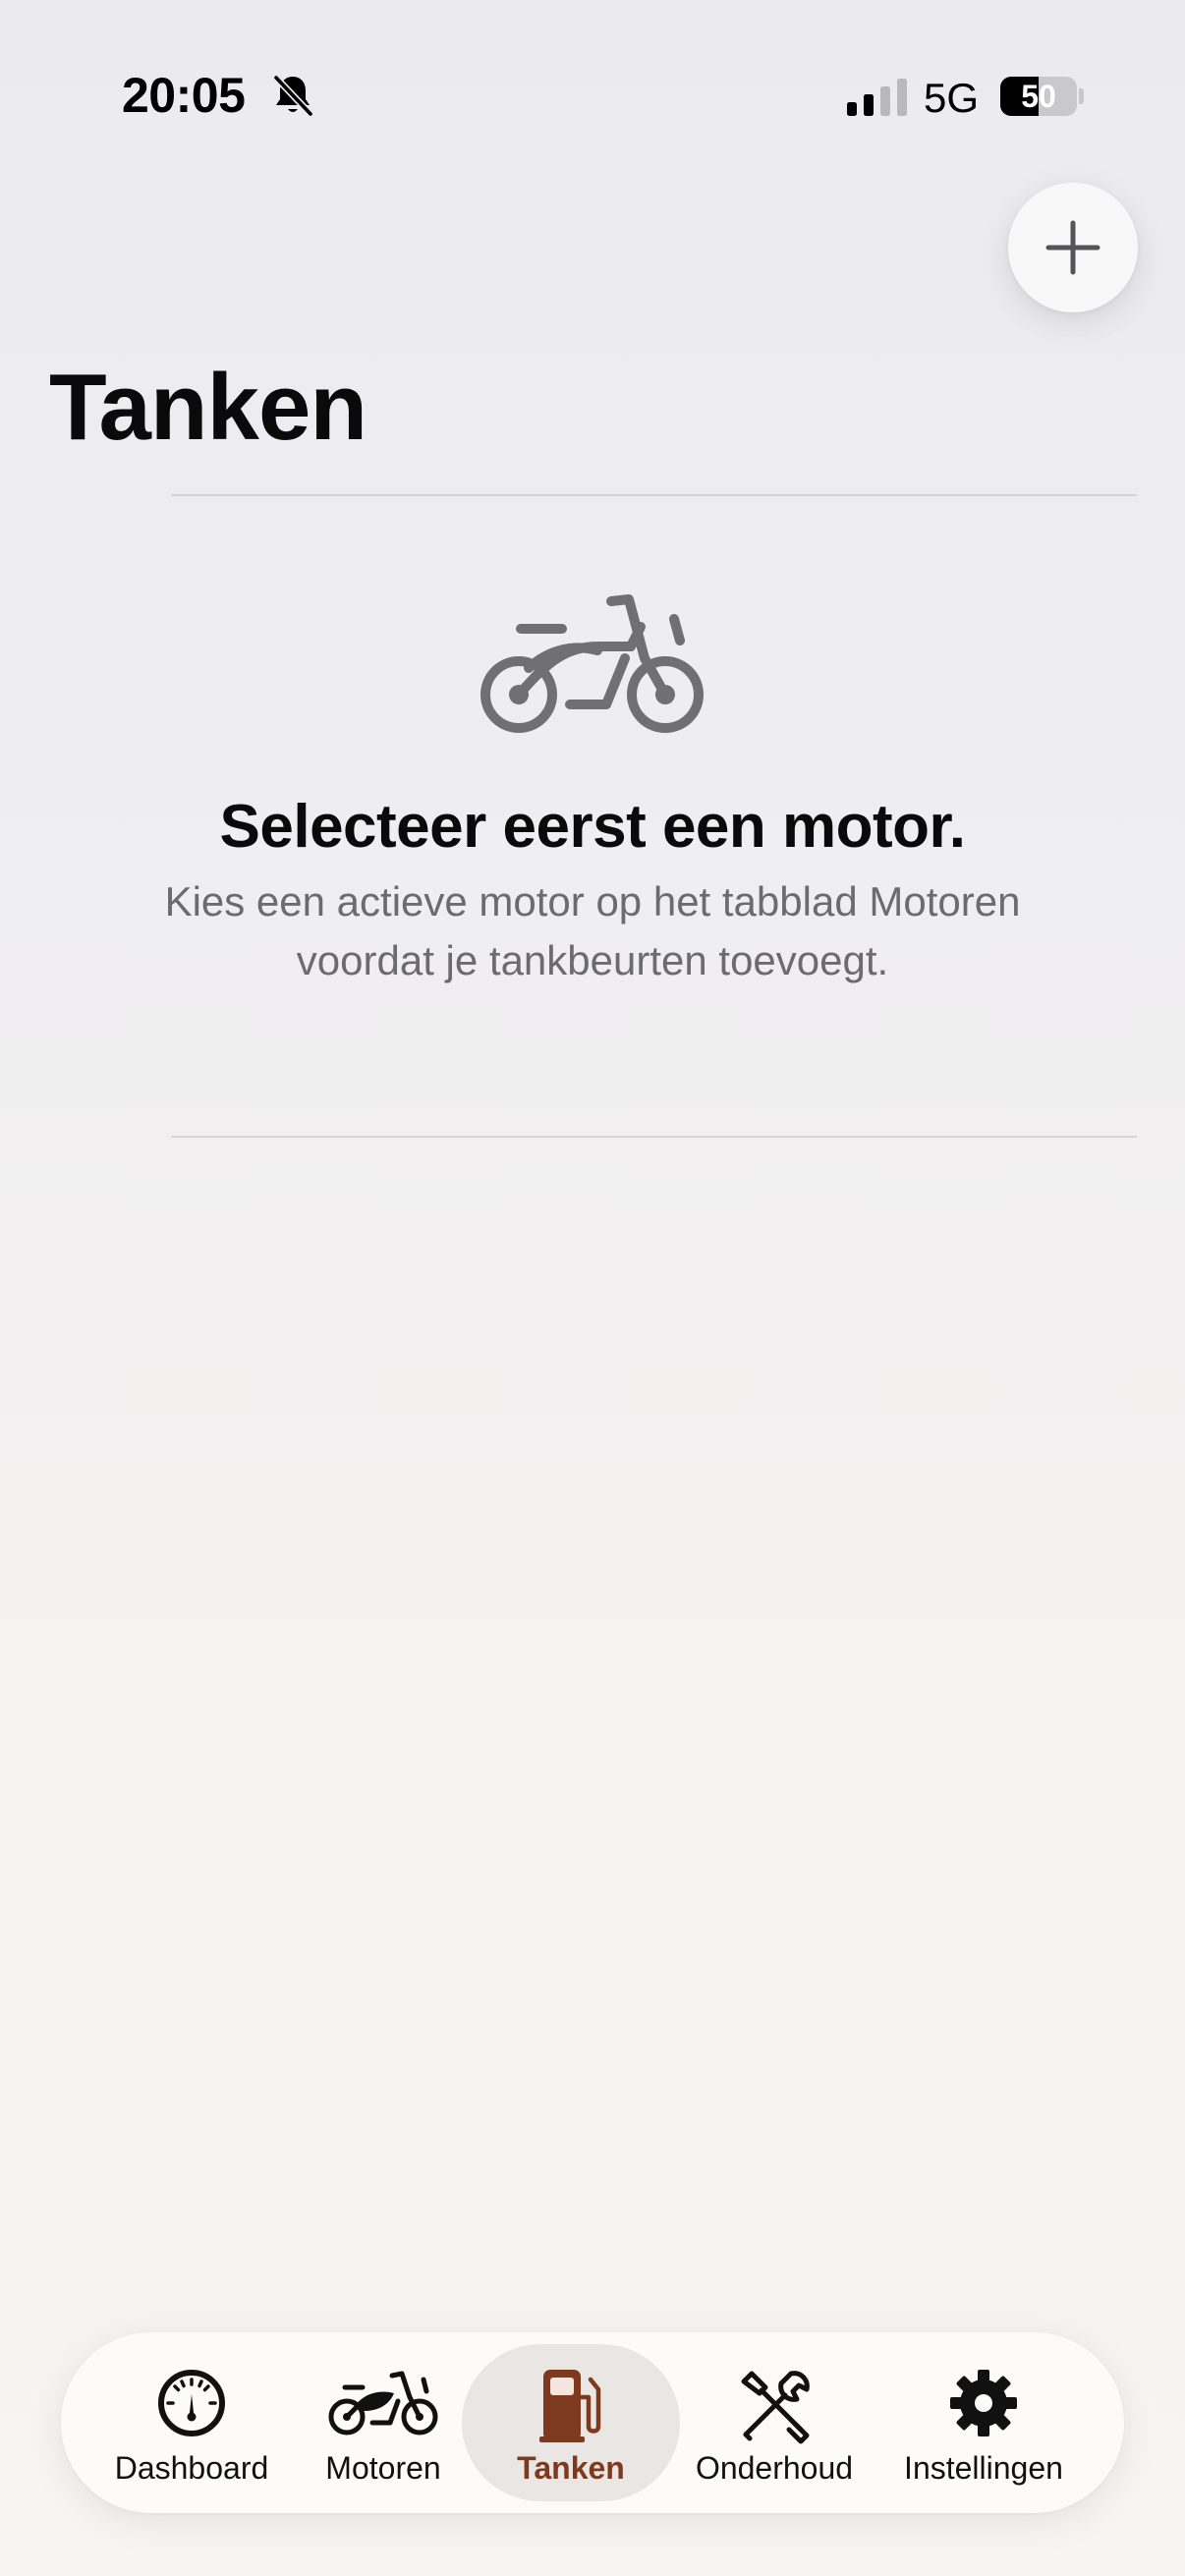 The height and width of the screenshot is (2576, 1185). I want to click on empty-state-title: Selecteer eerst een motor., so click(592, 827).